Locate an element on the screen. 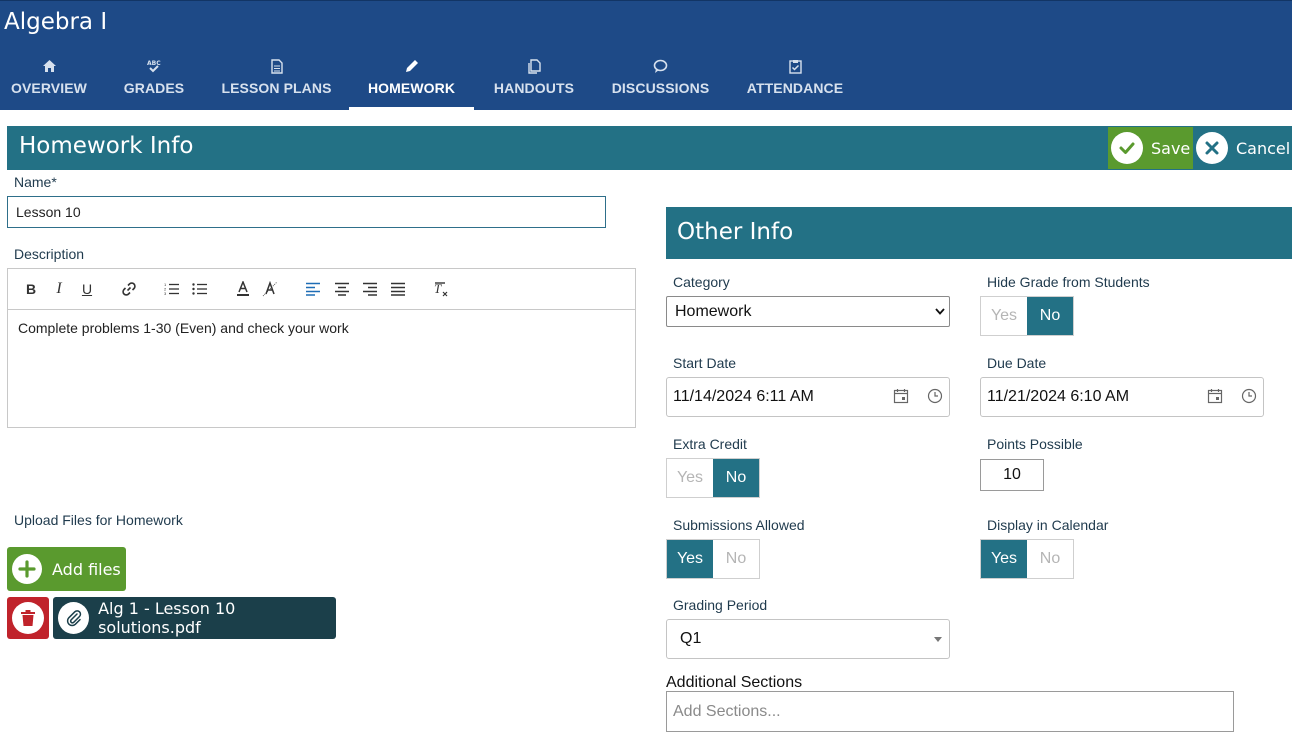 The height and width of the screenshot is (745, 1292). attached-file-name: Alg 1 - Lesson 10 solutions.pdf is located at coordinates (167, 618).